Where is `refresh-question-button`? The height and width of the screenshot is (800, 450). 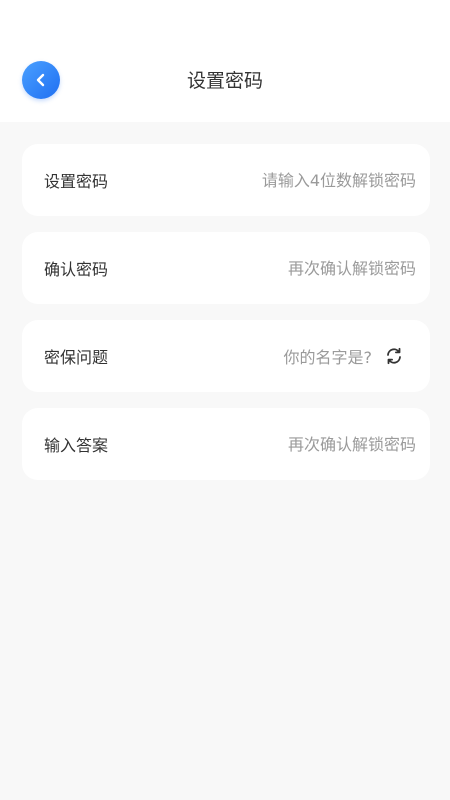 refresh-question-button is located at coordinates (394, 356).